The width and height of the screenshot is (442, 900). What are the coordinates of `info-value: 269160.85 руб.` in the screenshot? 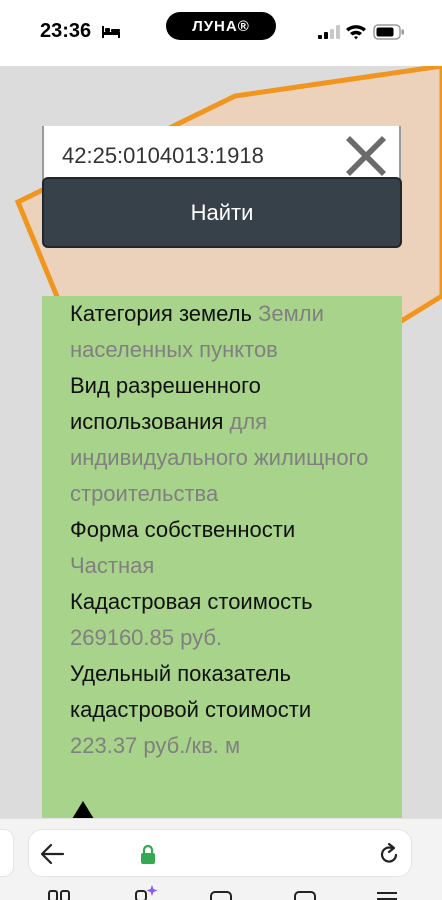 It's located at (146, 637).